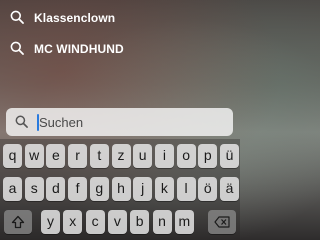  I want to click on key-j: j, so click(143, 189).